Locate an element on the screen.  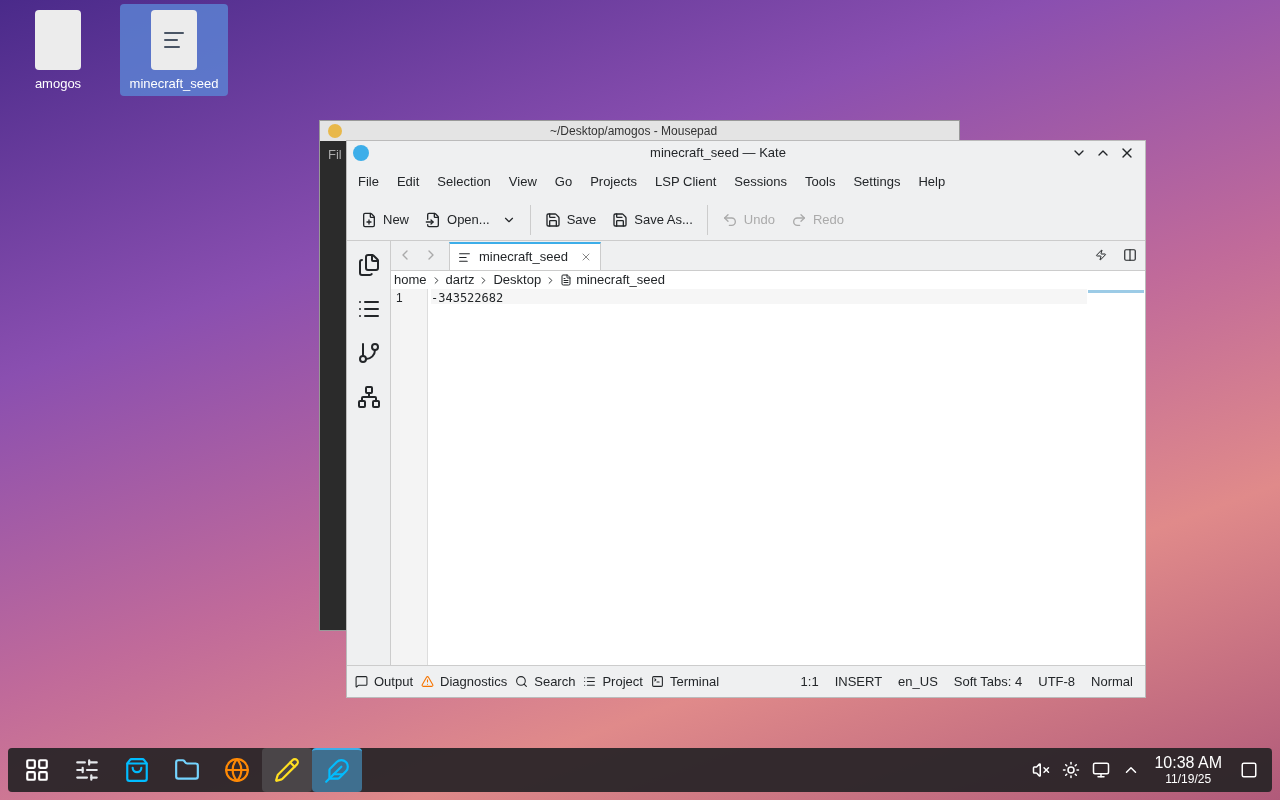
panel-button: Output is located at coordinates (384, 681).